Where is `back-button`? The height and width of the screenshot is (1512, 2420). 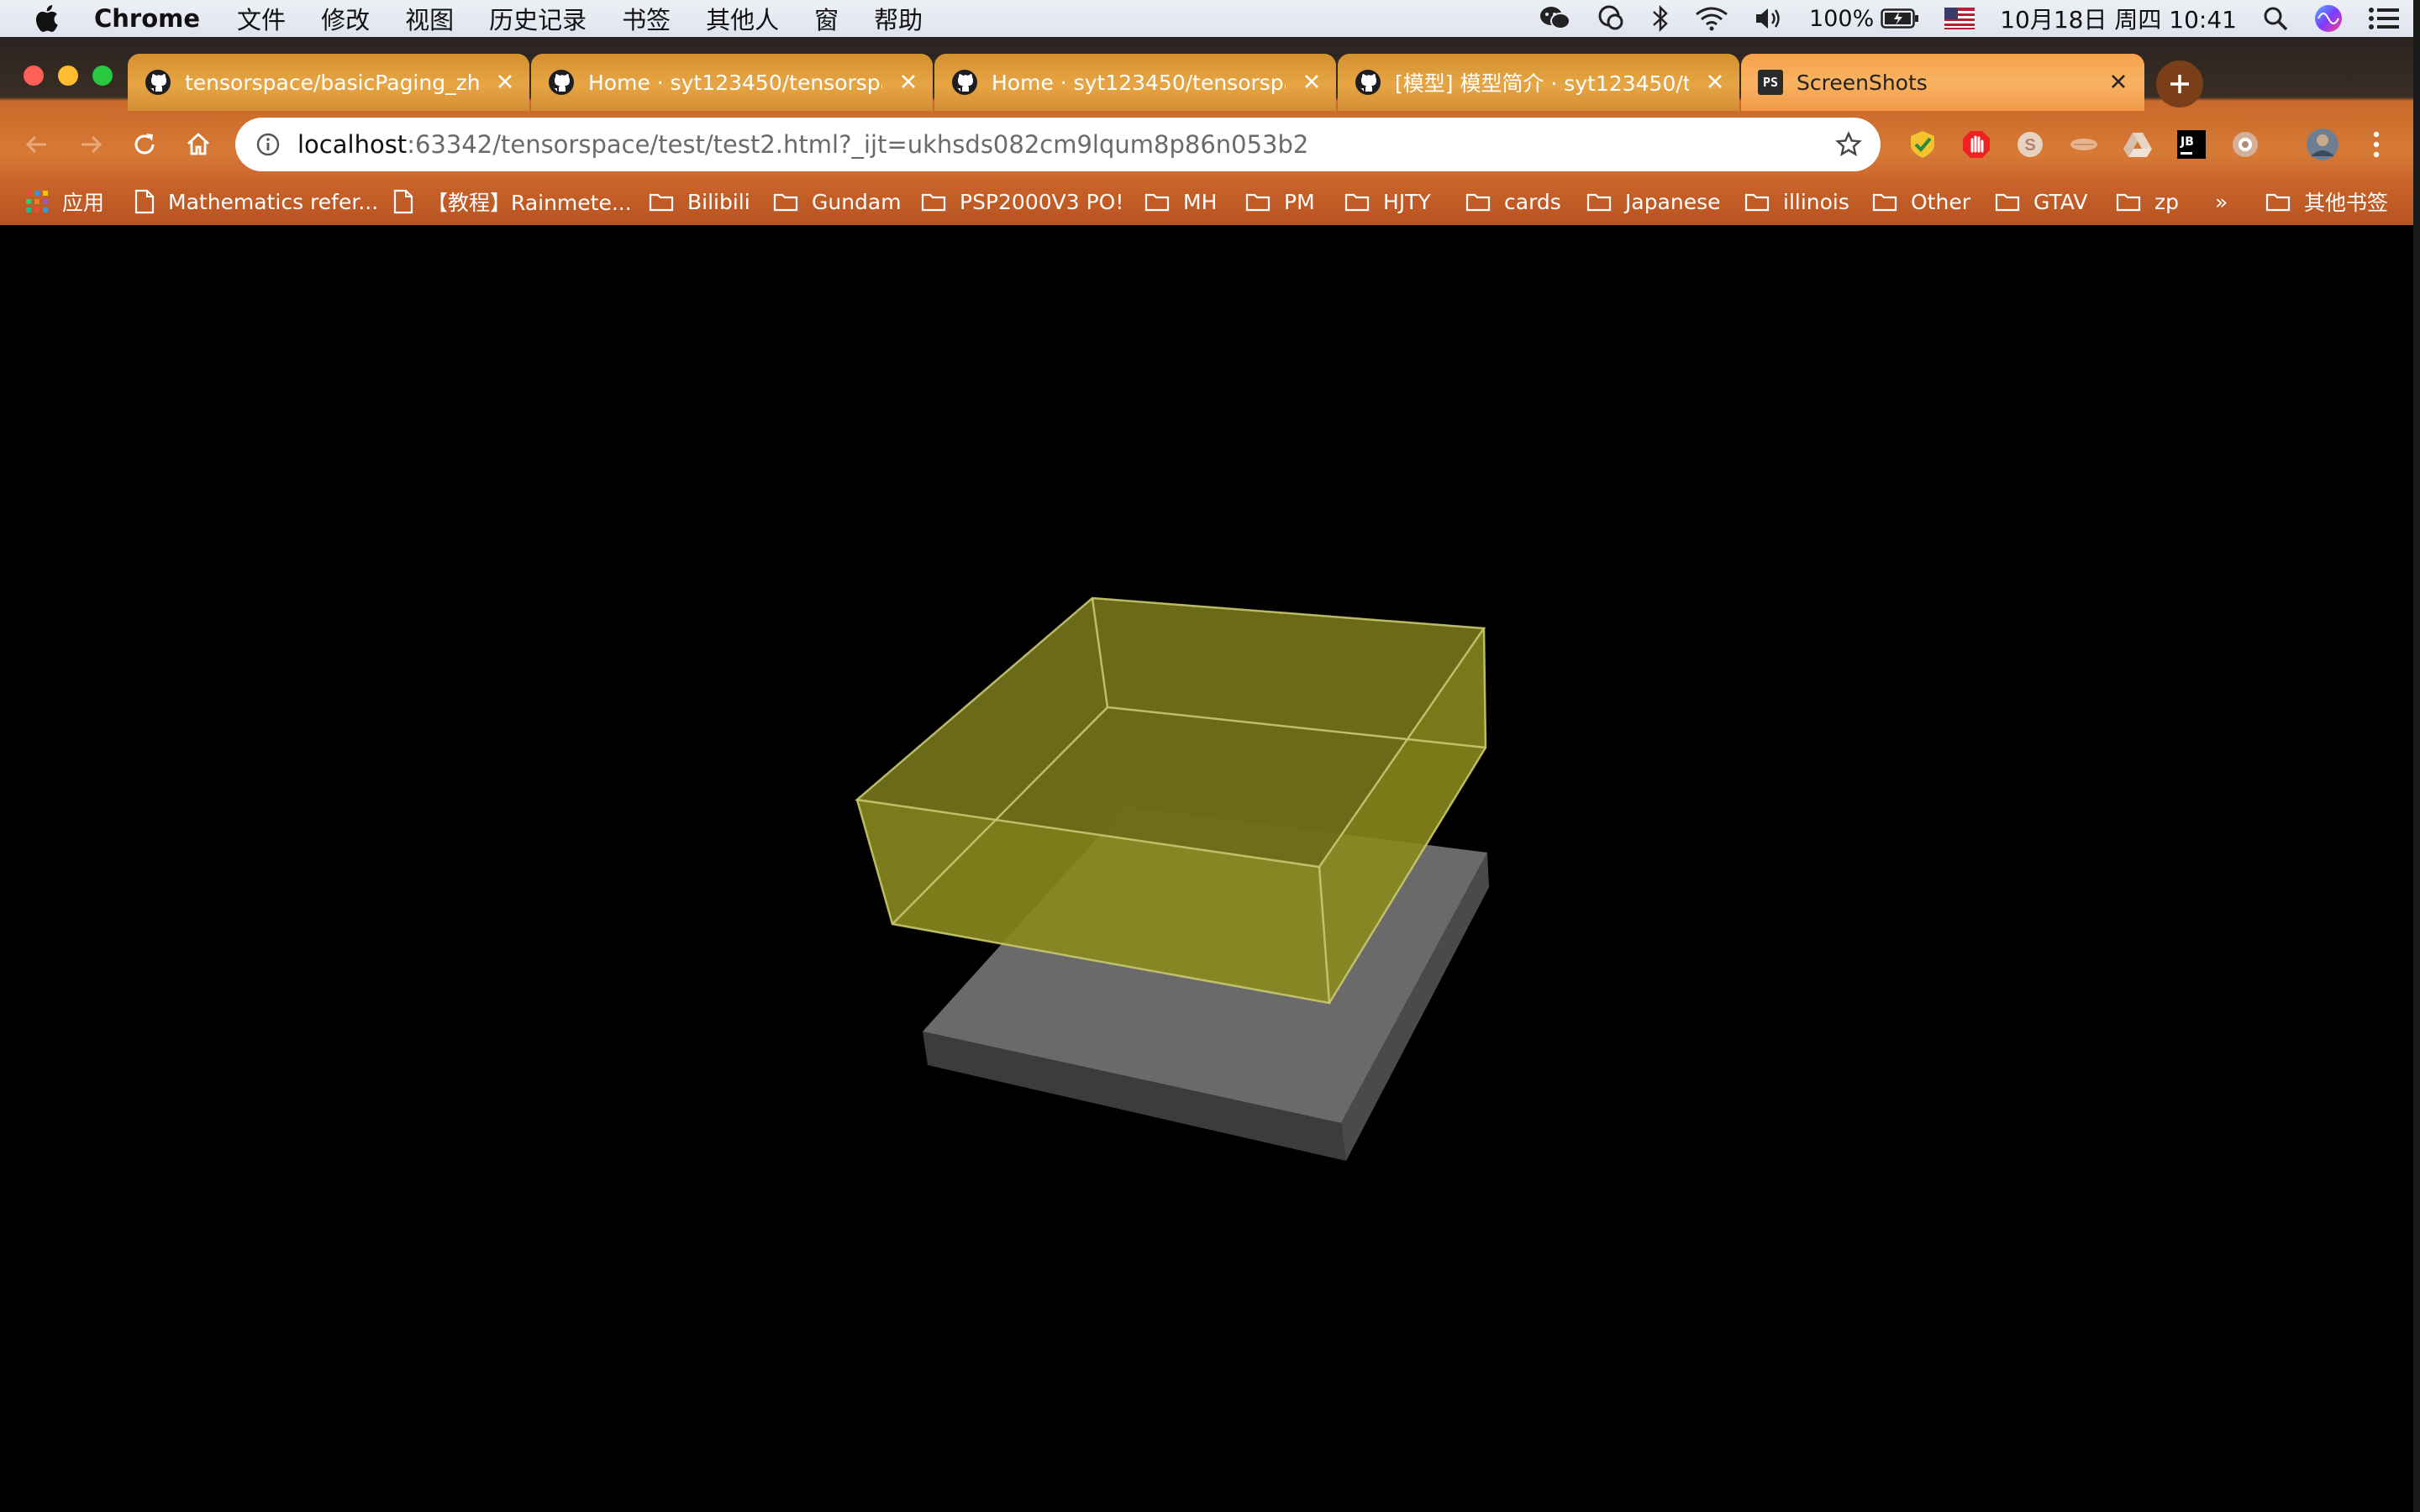
back-button is located at coordinates (36, 144).